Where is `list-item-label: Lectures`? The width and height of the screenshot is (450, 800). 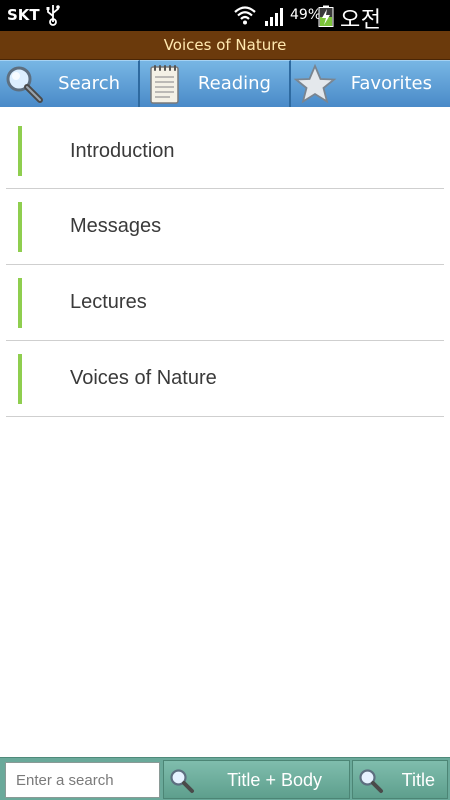
list-item-label: Lectures is located at coordinates (108, 302).